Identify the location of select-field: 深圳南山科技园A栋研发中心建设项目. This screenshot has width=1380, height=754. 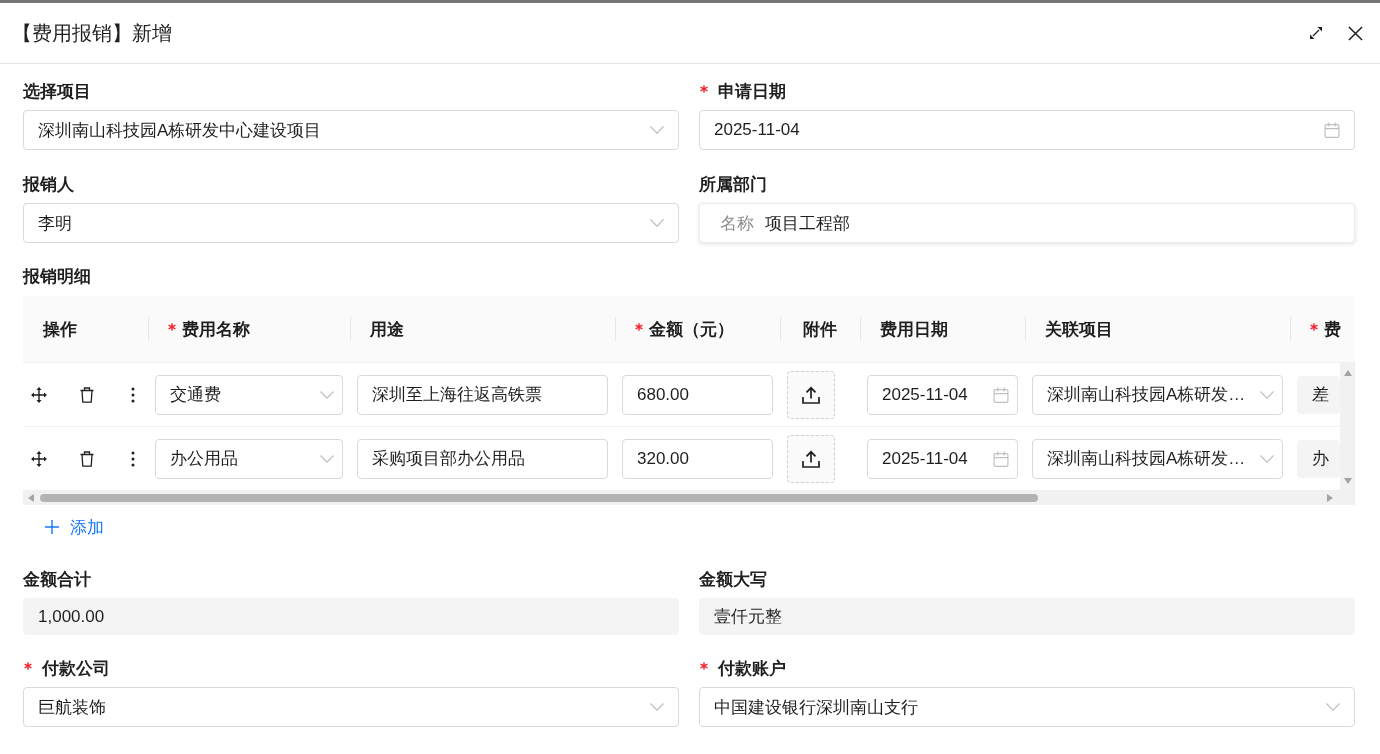
(351, 130).